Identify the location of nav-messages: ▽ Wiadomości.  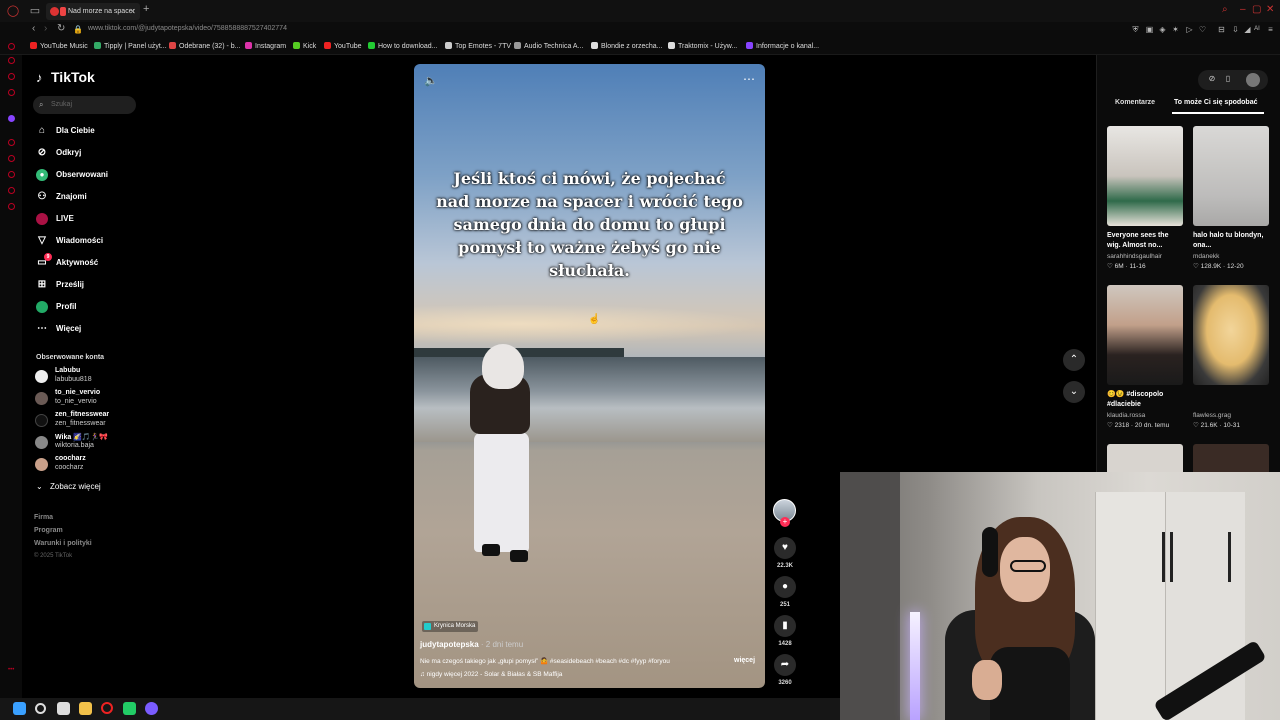
(86, 241).